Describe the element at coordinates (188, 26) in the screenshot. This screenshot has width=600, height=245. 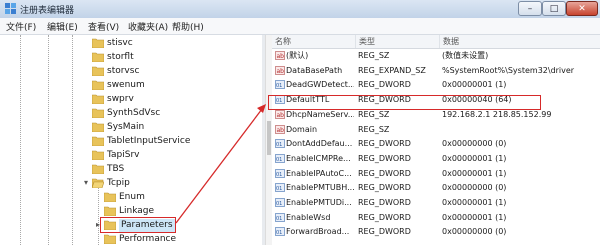
I see `menu-help: 帮助(H)` at that location.